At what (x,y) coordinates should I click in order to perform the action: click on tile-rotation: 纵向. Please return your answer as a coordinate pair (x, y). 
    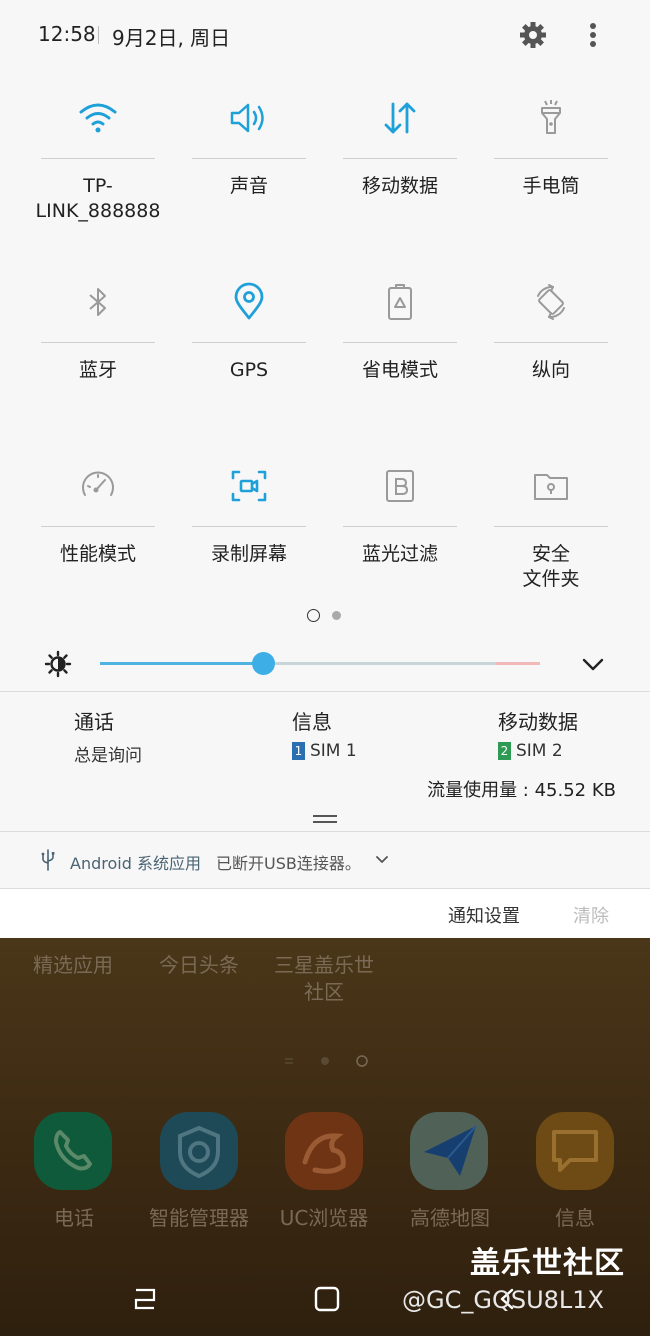
    Looking at the image, I should click on (551, 348).